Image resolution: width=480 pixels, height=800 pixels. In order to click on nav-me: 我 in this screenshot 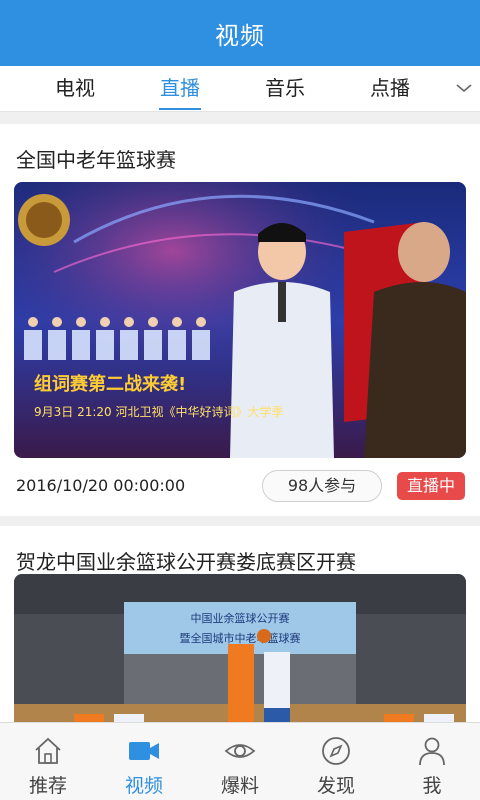, I will do `click(432, 761)`.